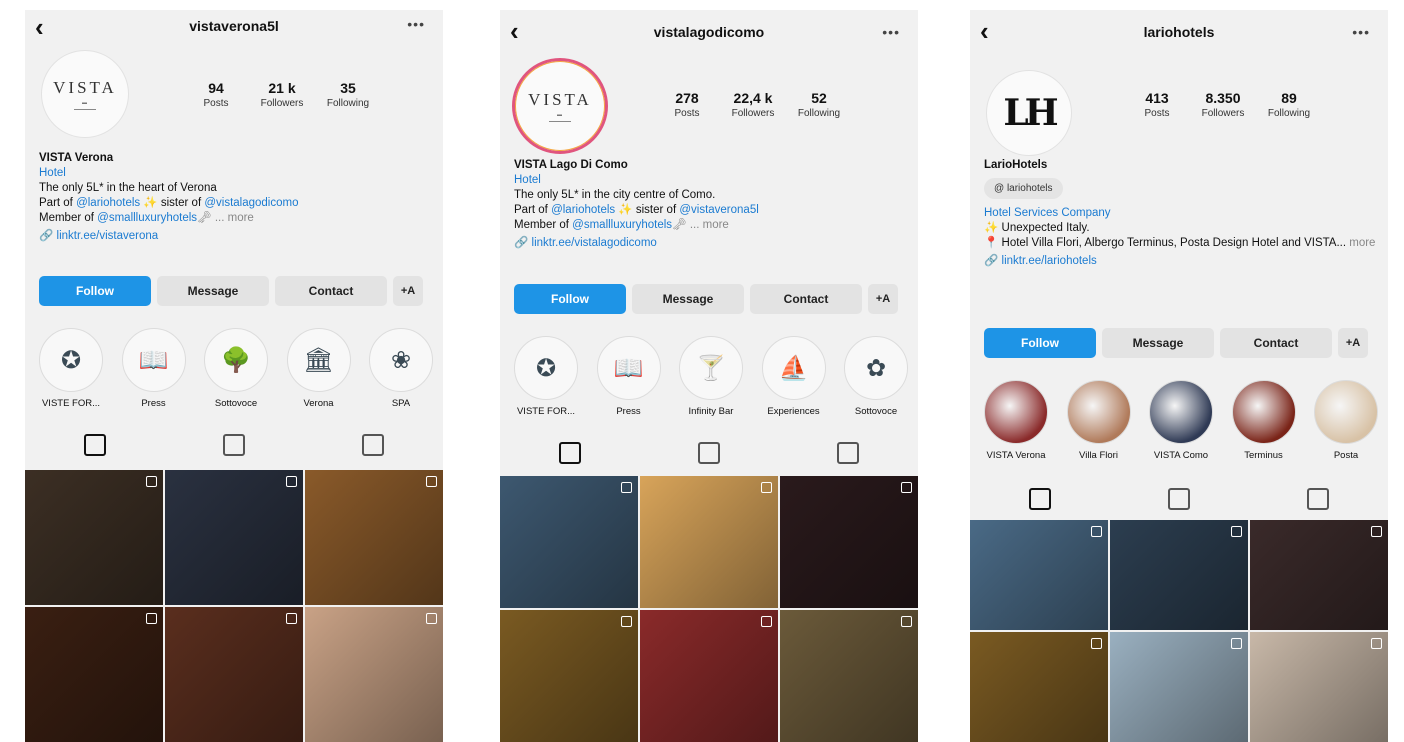  Describe the element at coordinates (819, 104) in the screenshot. I see `stat-following: 52 Following` at that location.